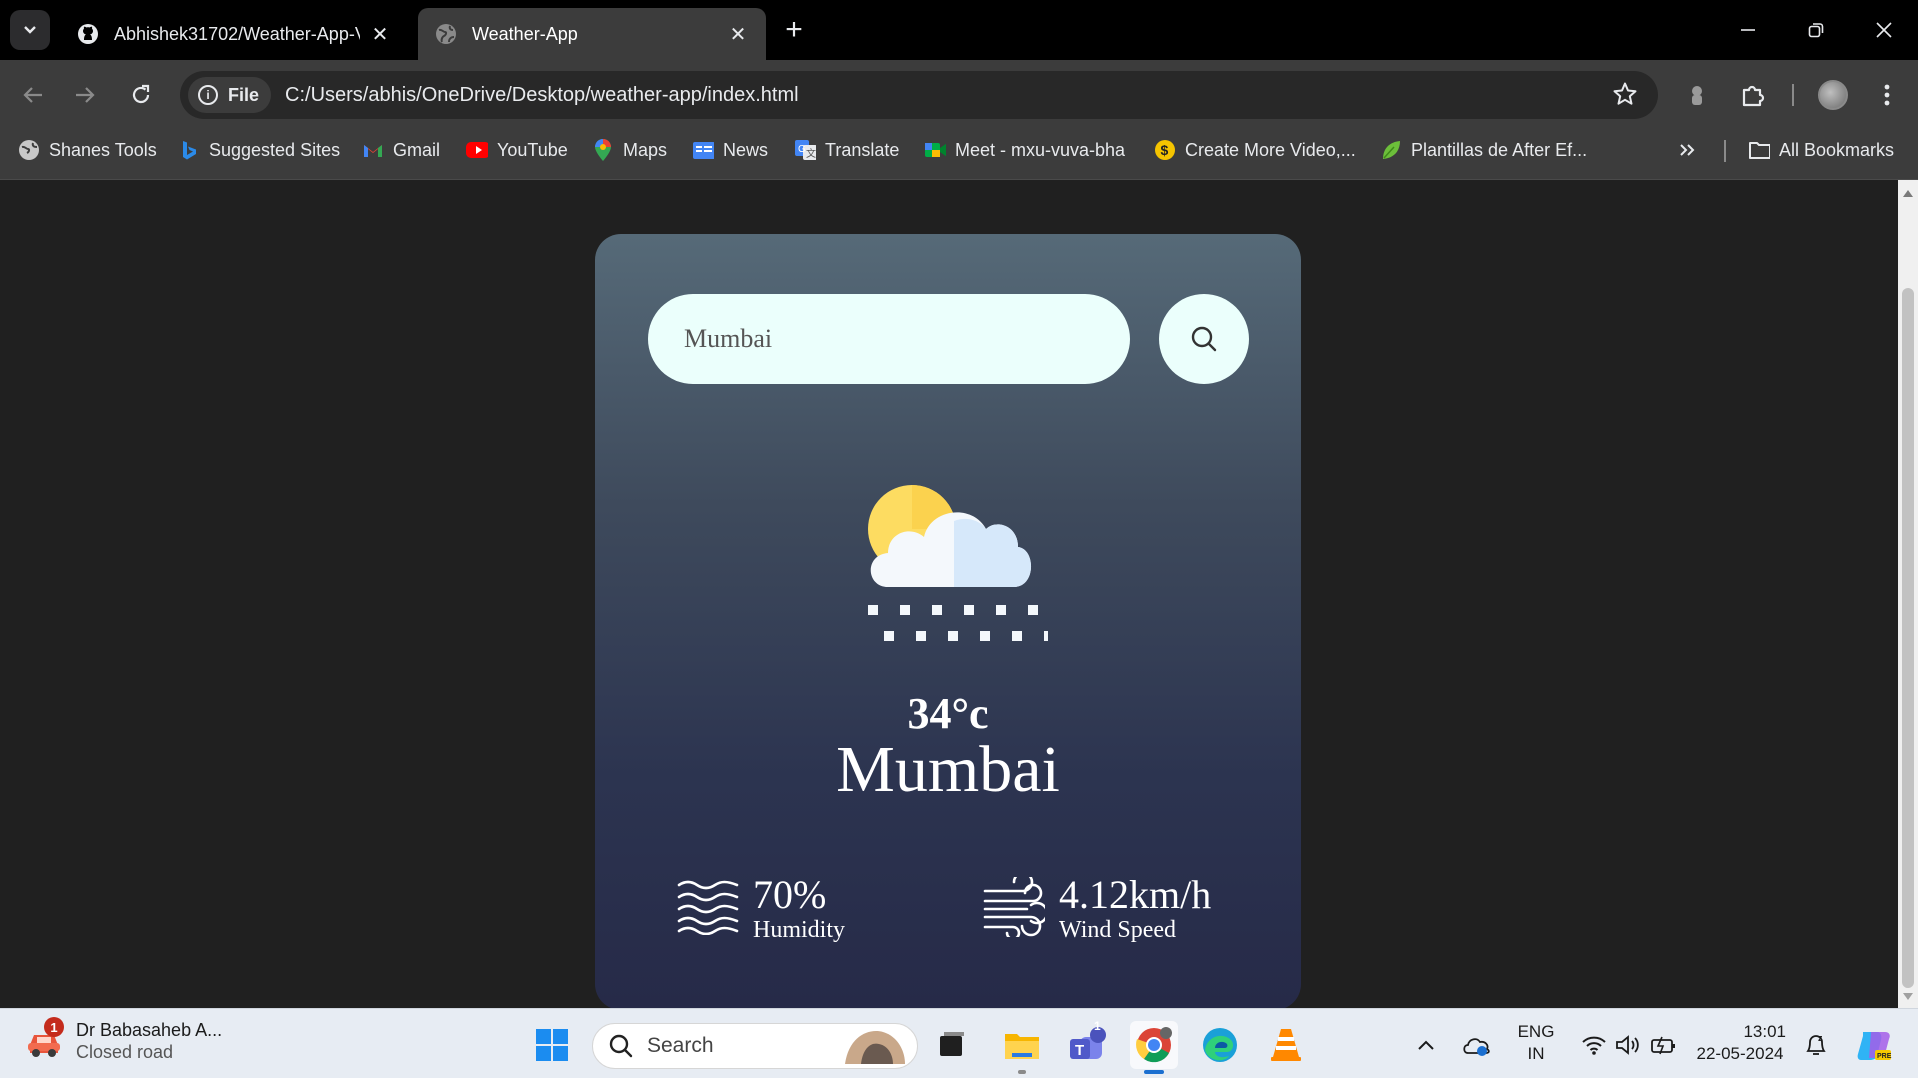 This screenshot has height=1078, width=1918. What do you see at coordinates (1697, 95) in the screenshot?
I see `extension-button` at bounding box center [1697, 95].